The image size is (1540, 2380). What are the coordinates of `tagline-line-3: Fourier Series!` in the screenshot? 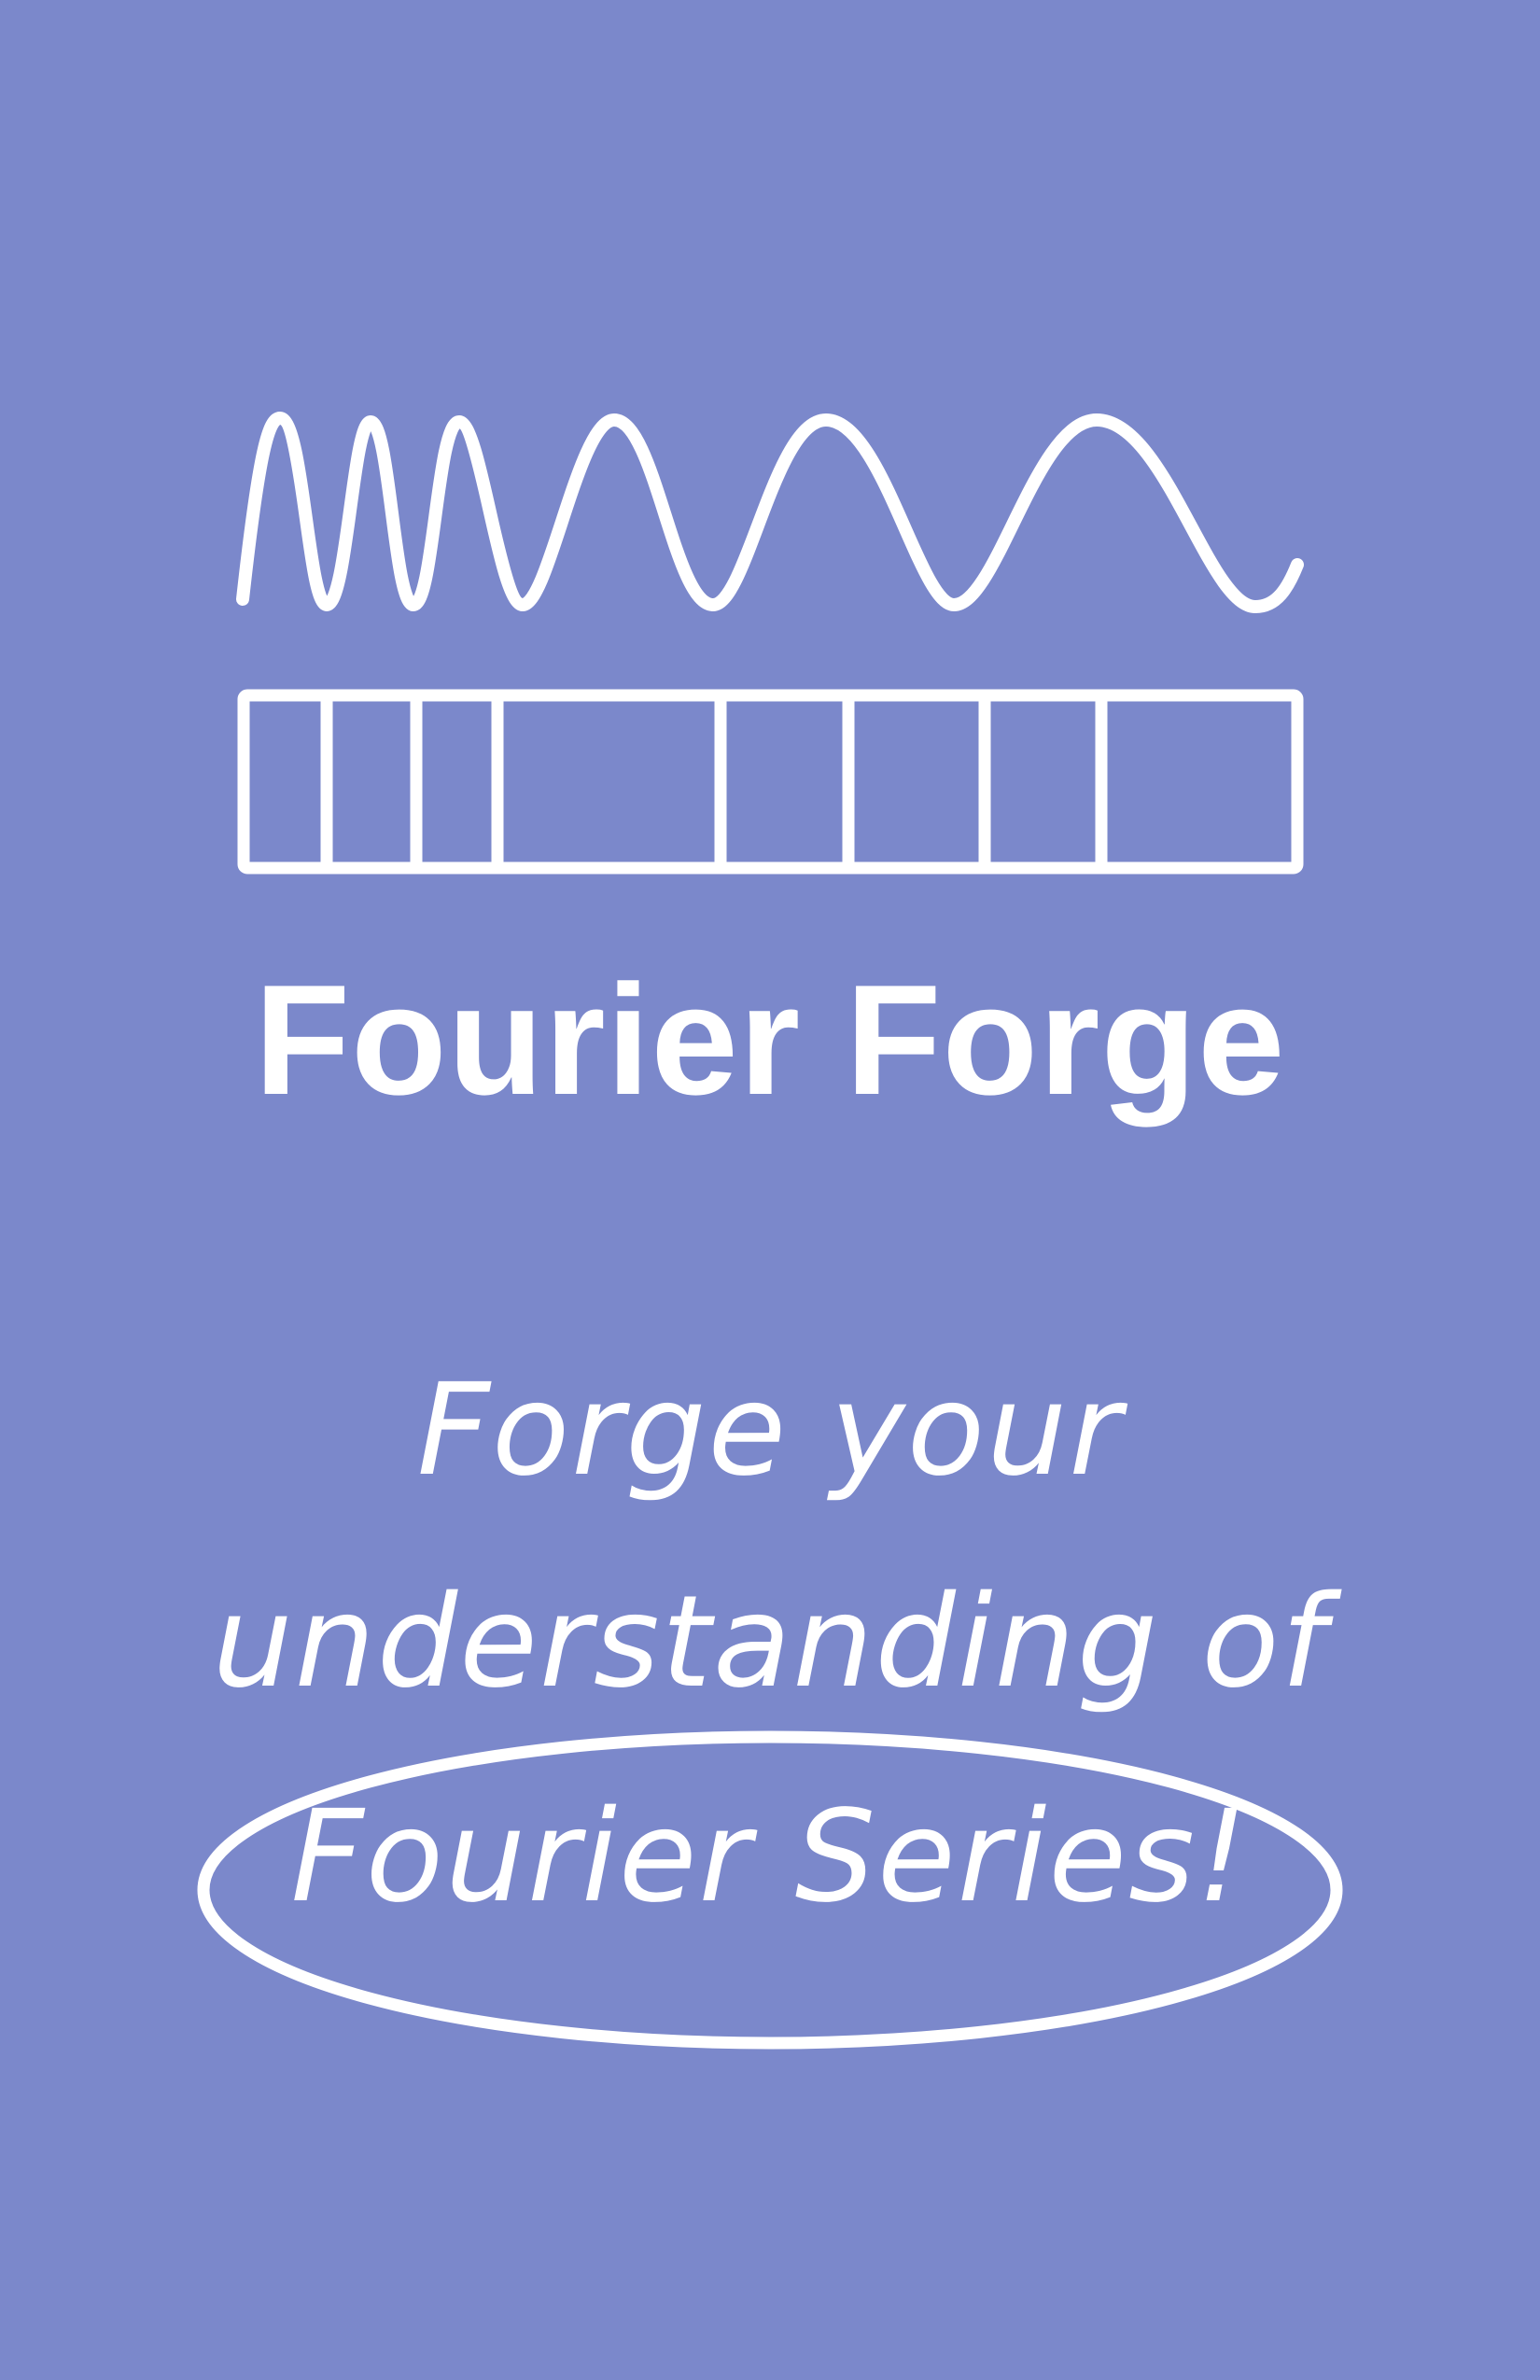 It's located at (770, 1857).